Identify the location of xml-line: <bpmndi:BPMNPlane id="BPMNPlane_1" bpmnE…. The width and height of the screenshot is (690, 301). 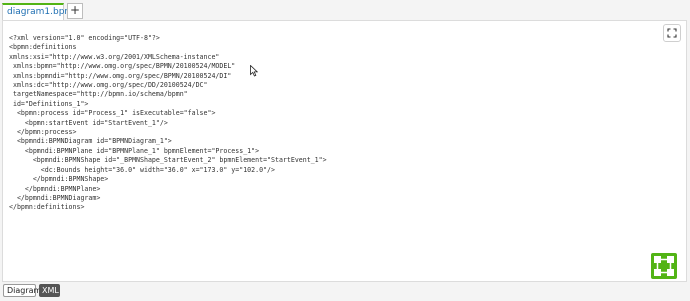
(134, 150).